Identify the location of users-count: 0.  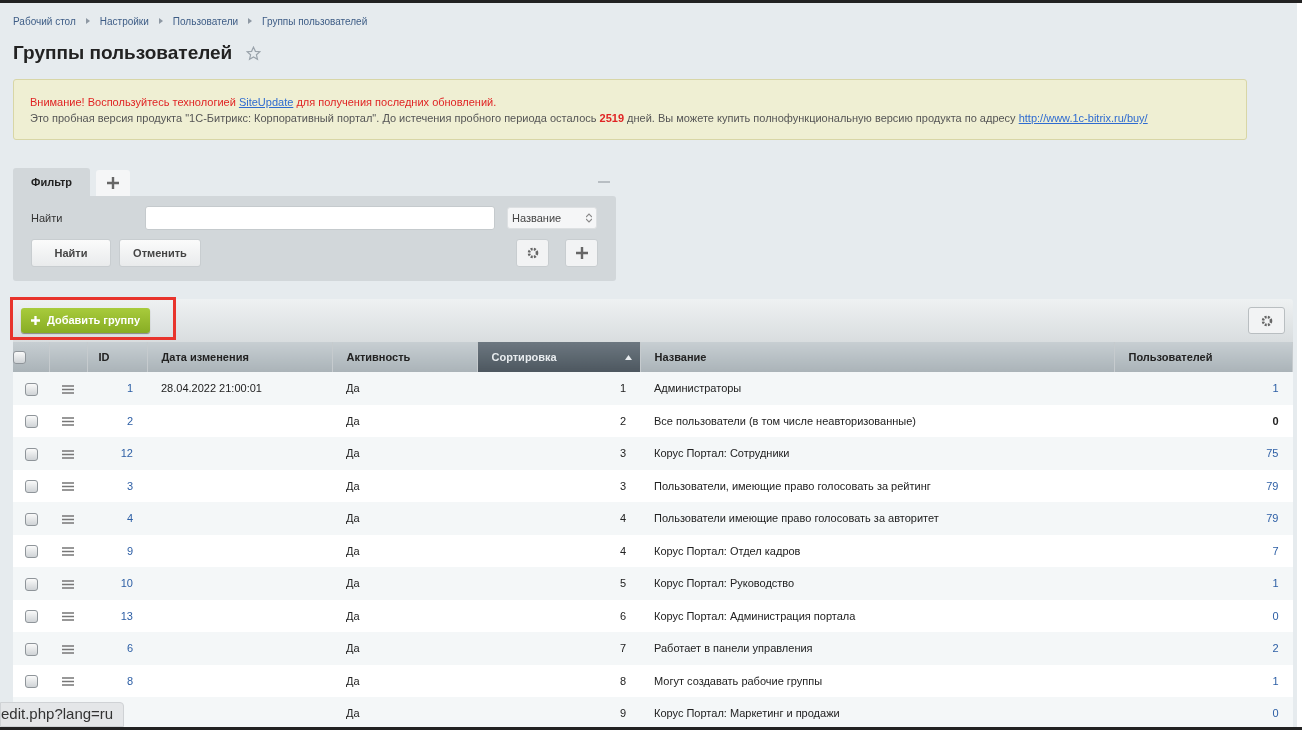
(1275, 420).